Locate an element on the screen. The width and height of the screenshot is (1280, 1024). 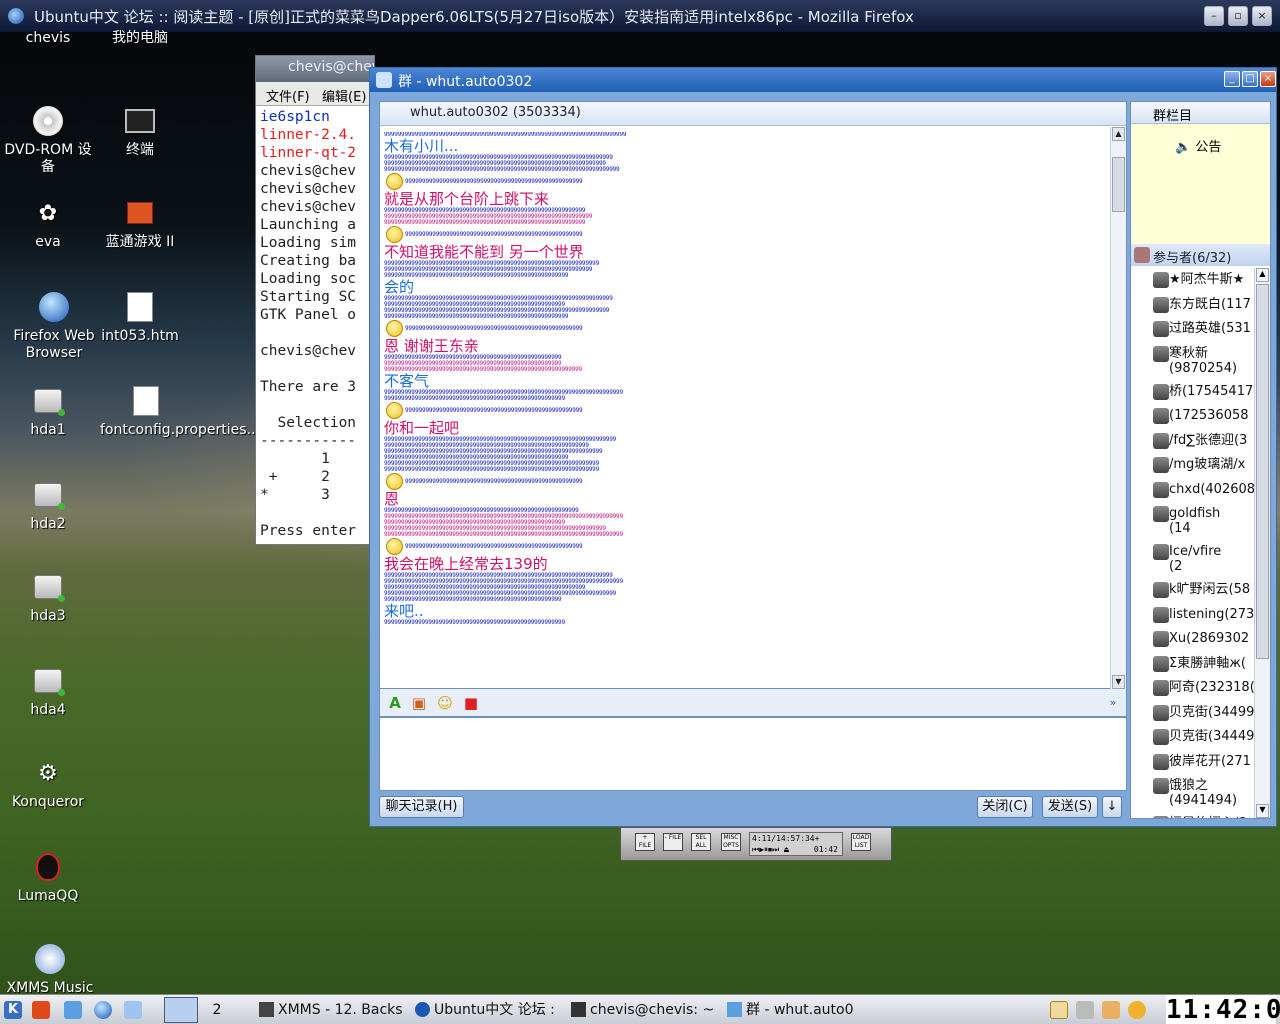
chat-scrollbar: ▲ ▼ is located at coordinates (1118, 408).